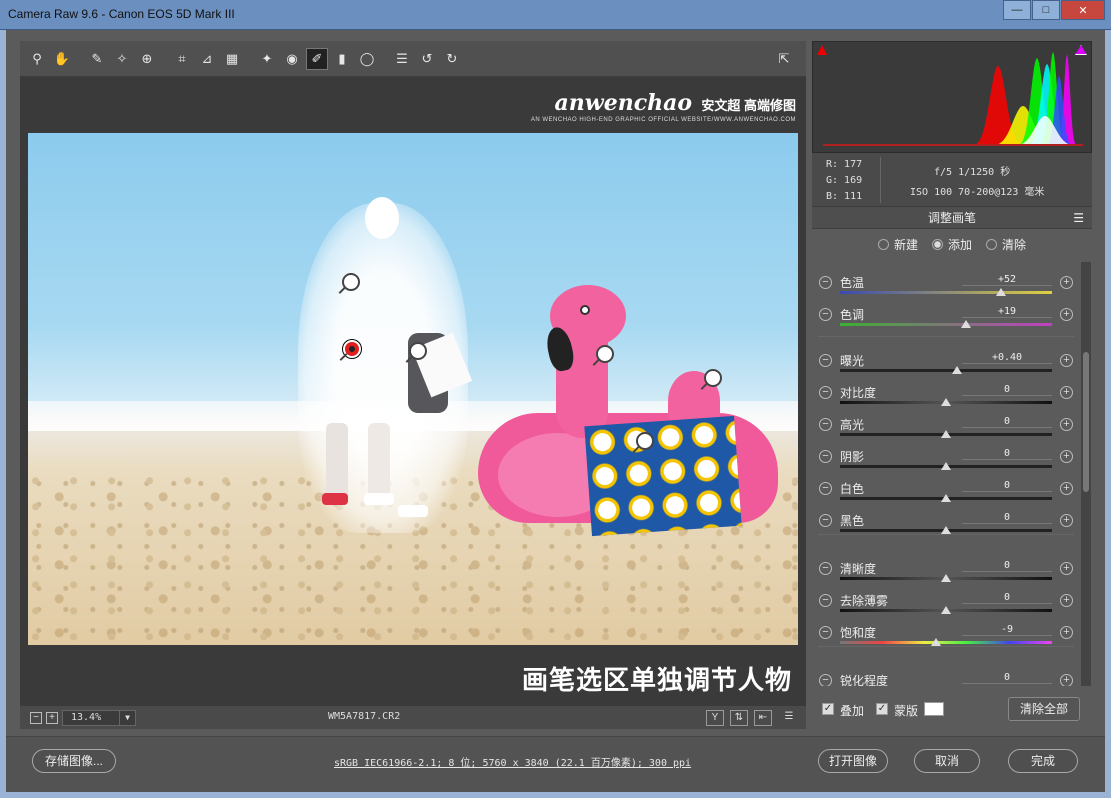 The width and height of the screenshot is (1111, 798). I want to click on zoom-level-select: 13.4% ▼, so click(99, 718).